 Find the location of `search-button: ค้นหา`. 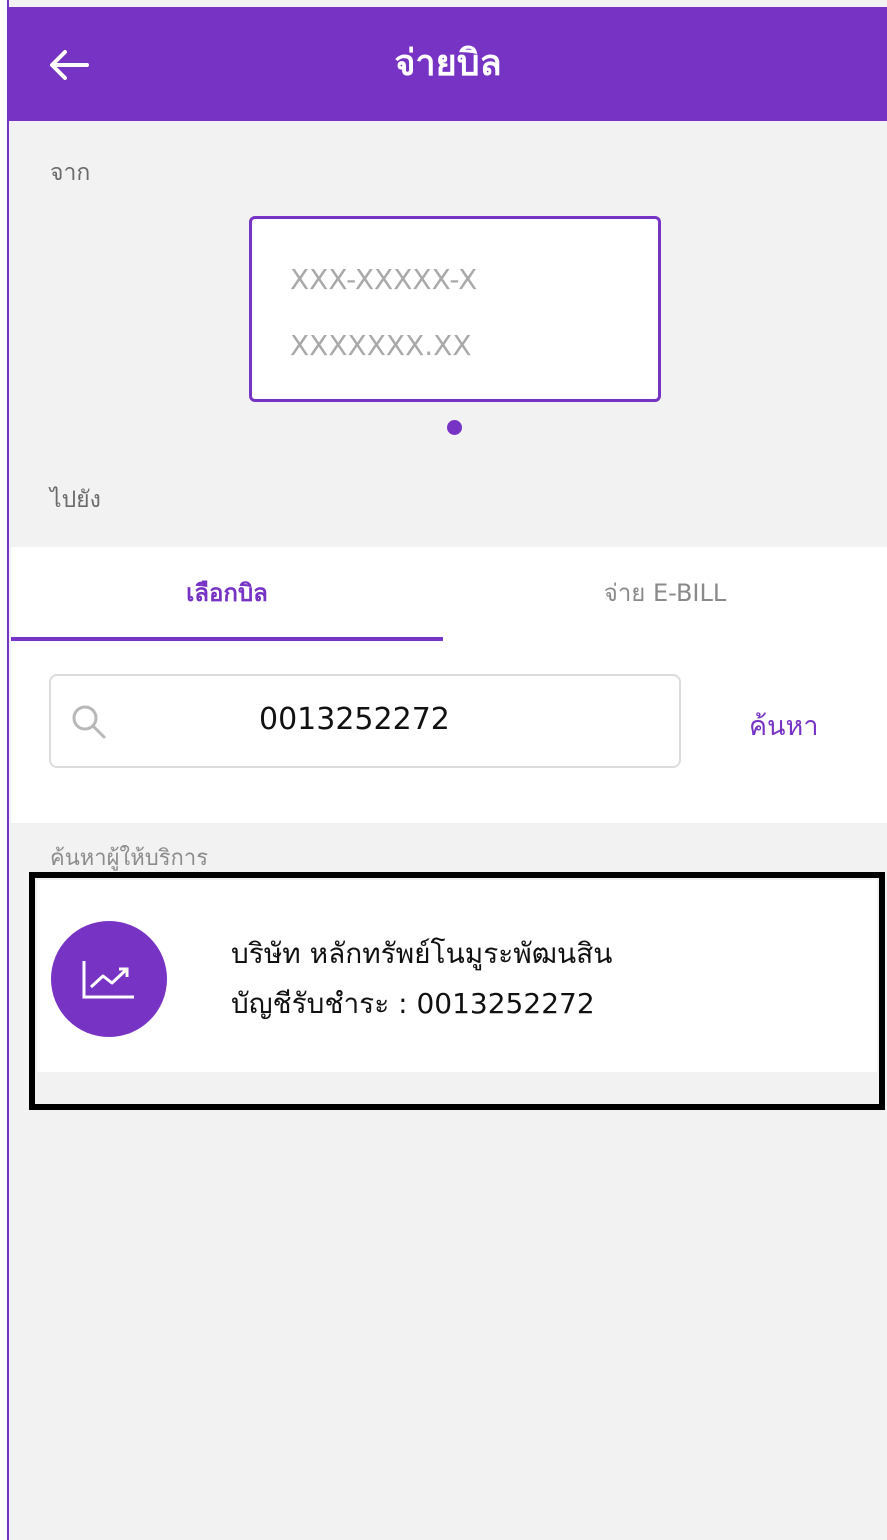

search-button: ค้นหา is located at coordinates (783, 725).